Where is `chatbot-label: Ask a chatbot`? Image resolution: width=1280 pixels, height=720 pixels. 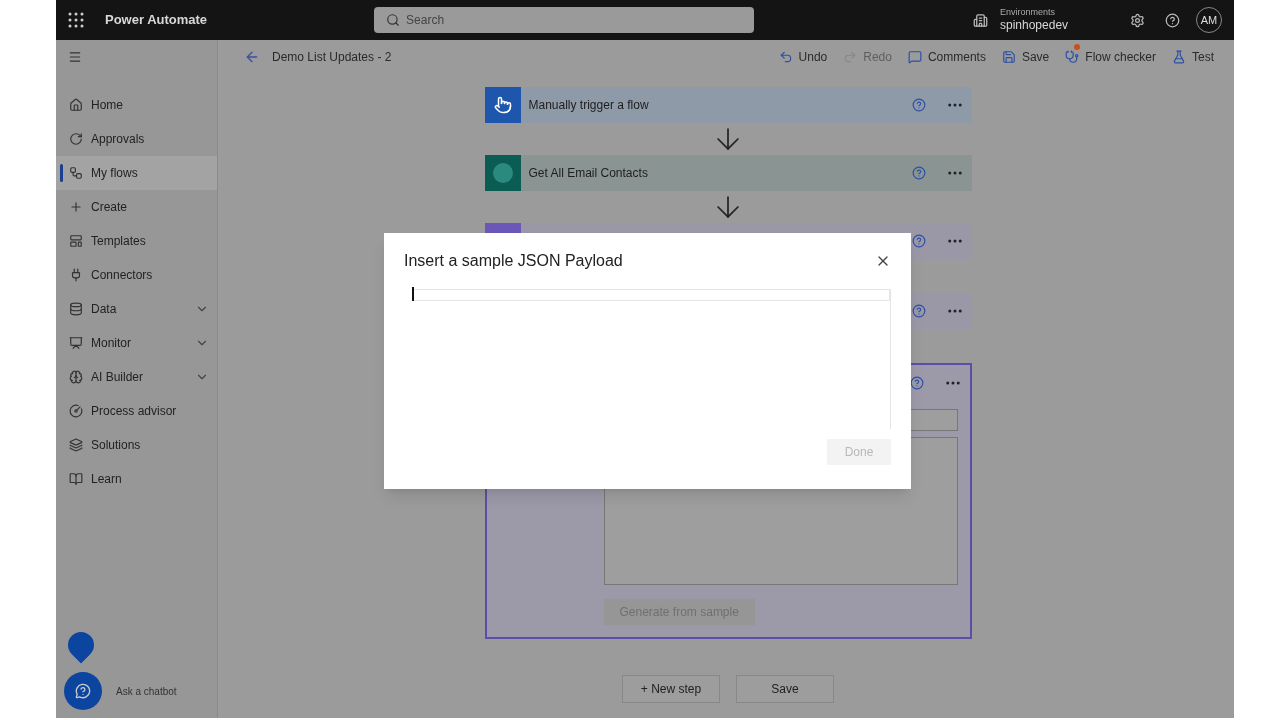
chatbot-label: Ask a chatbot is located at coordinates (146, 691).